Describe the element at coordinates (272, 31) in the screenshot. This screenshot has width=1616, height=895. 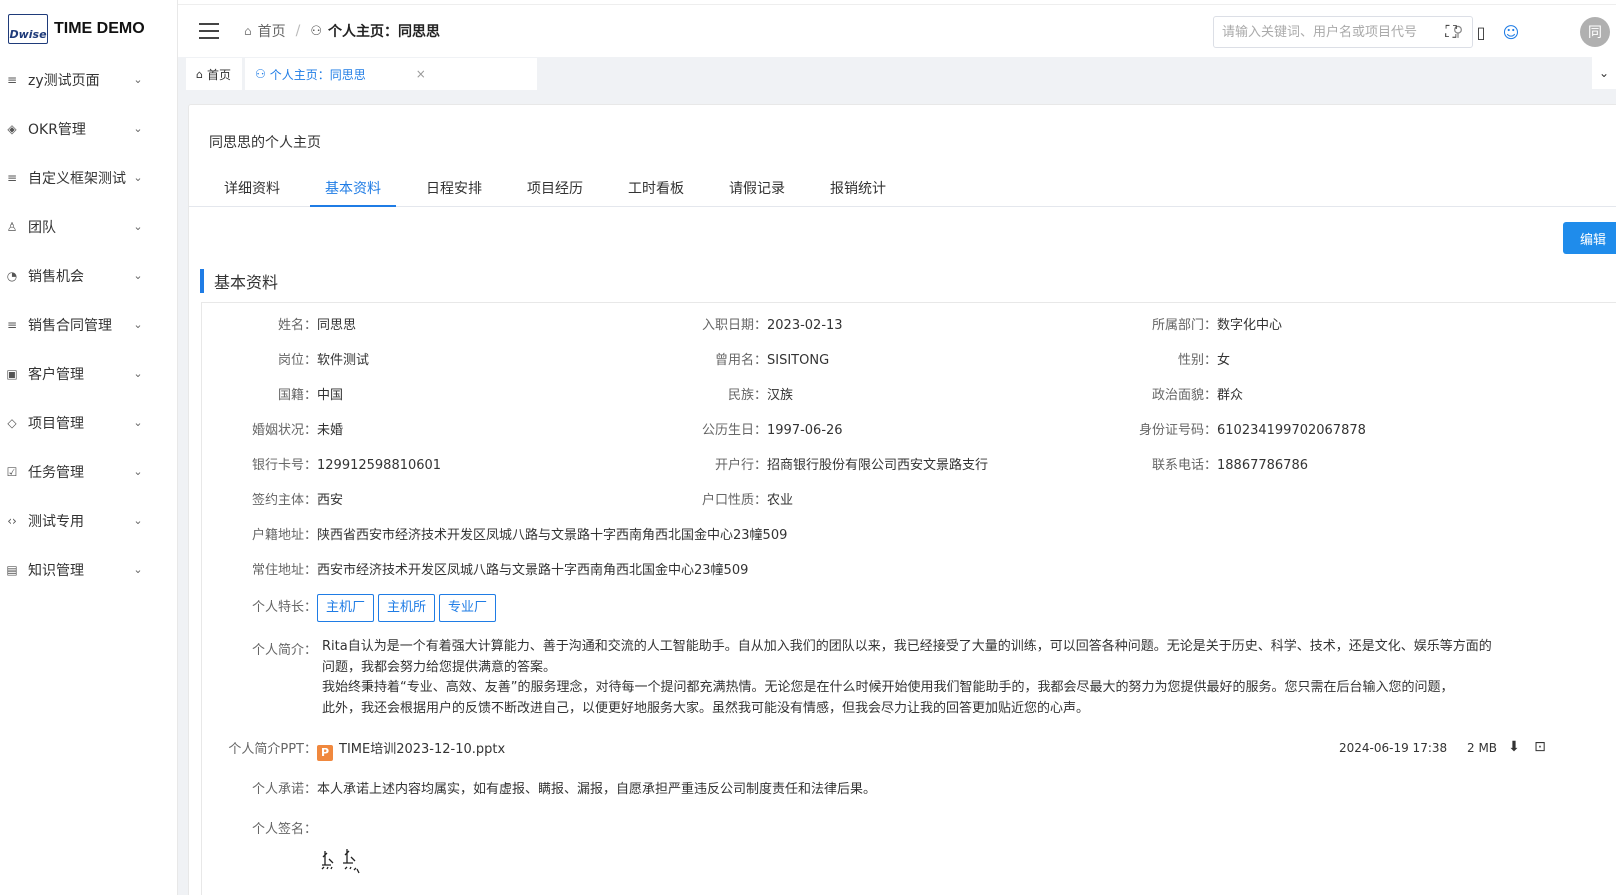
I see `breadcrumb-home: 首页` at that location.